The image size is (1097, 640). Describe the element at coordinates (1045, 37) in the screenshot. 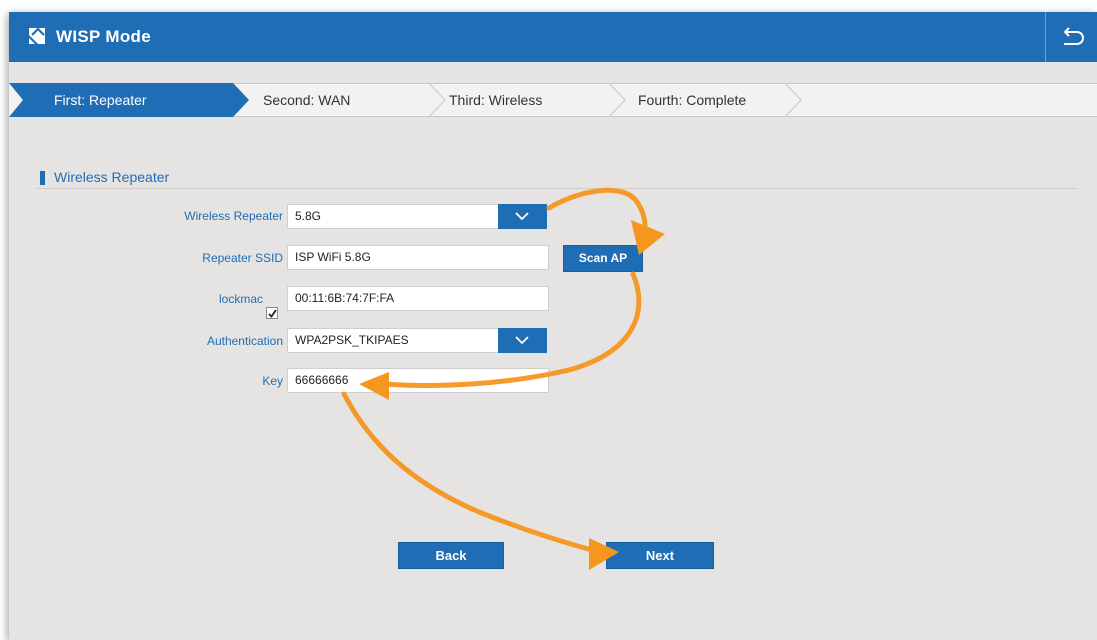

I see `header-divider` at that location.